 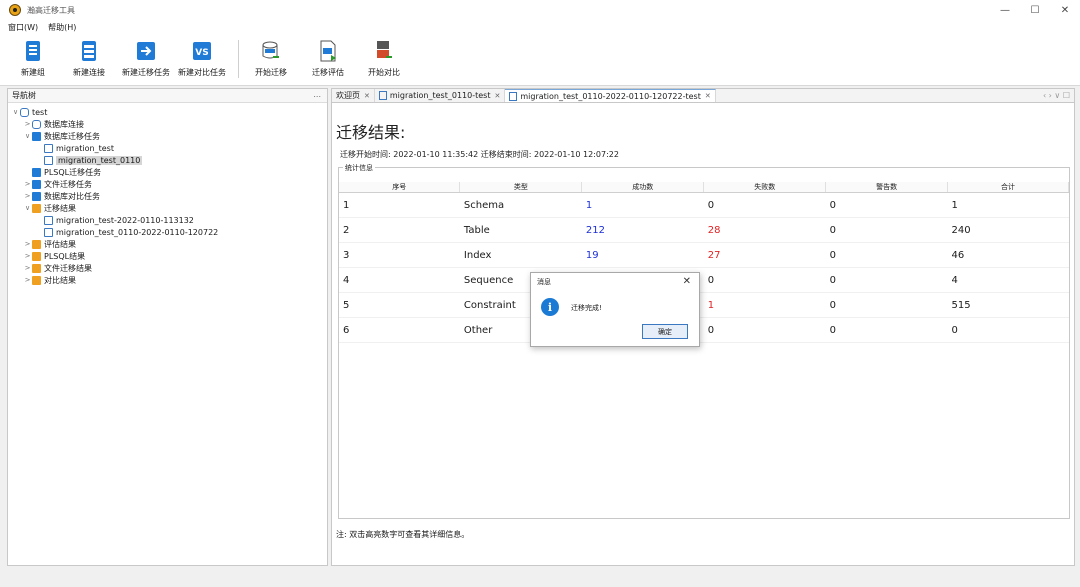 I want to click on maximize-icon: ☐, so click(x=1035, y=10).